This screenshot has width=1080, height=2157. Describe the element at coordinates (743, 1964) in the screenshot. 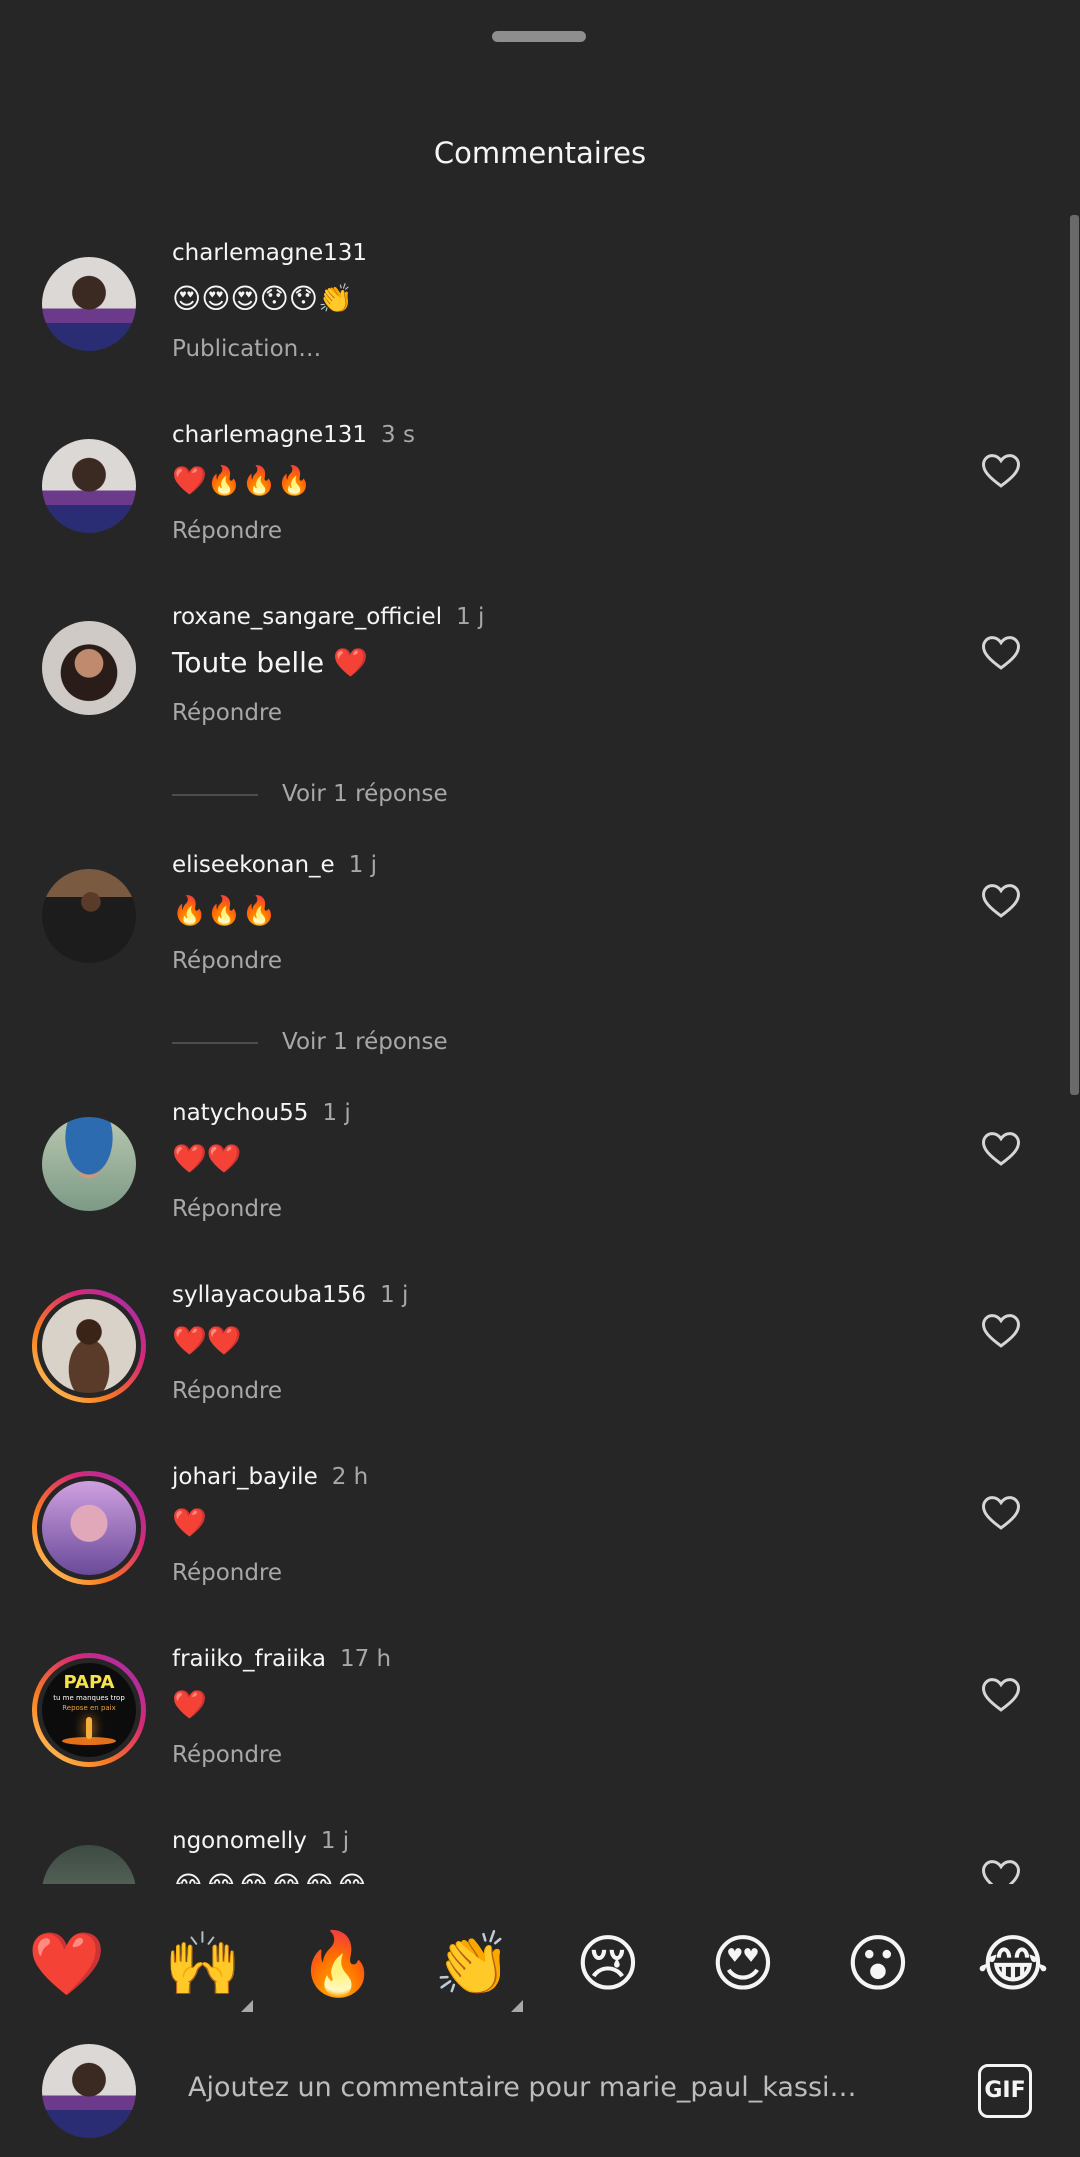

I see `reaction-heart-eyes: 😍` at that location.